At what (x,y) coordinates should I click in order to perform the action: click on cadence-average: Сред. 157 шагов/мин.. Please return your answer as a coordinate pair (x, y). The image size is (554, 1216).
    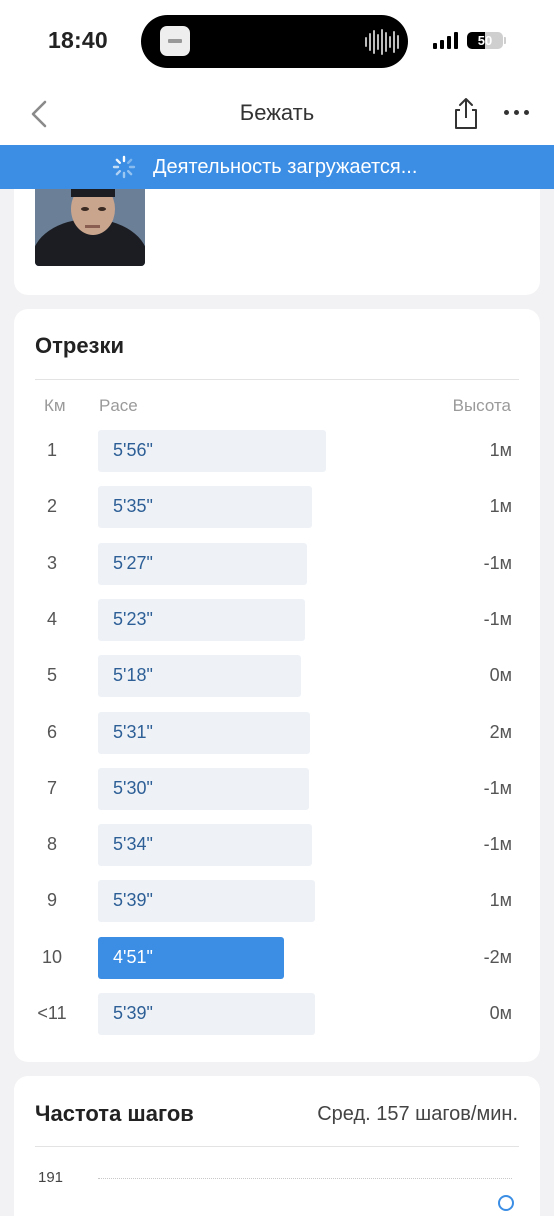
    Looking at the image, I should click on (417, 1114).